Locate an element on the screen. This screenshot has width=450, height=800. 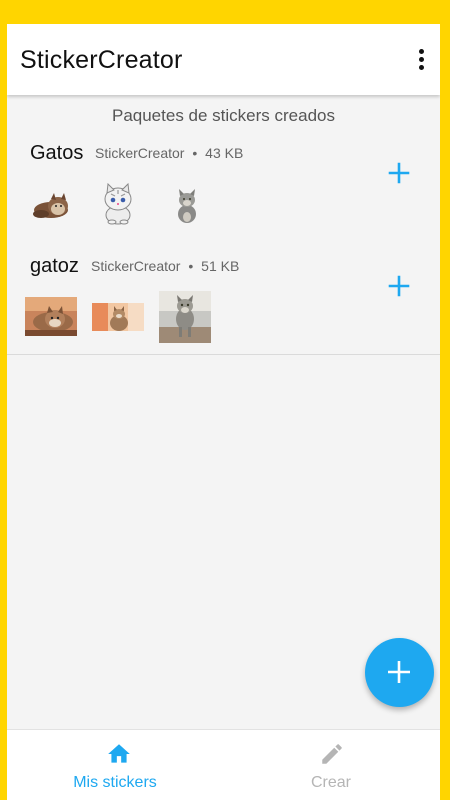
pack-meta: StickerCreator • 51 KB is located at coordinates (165, 266).